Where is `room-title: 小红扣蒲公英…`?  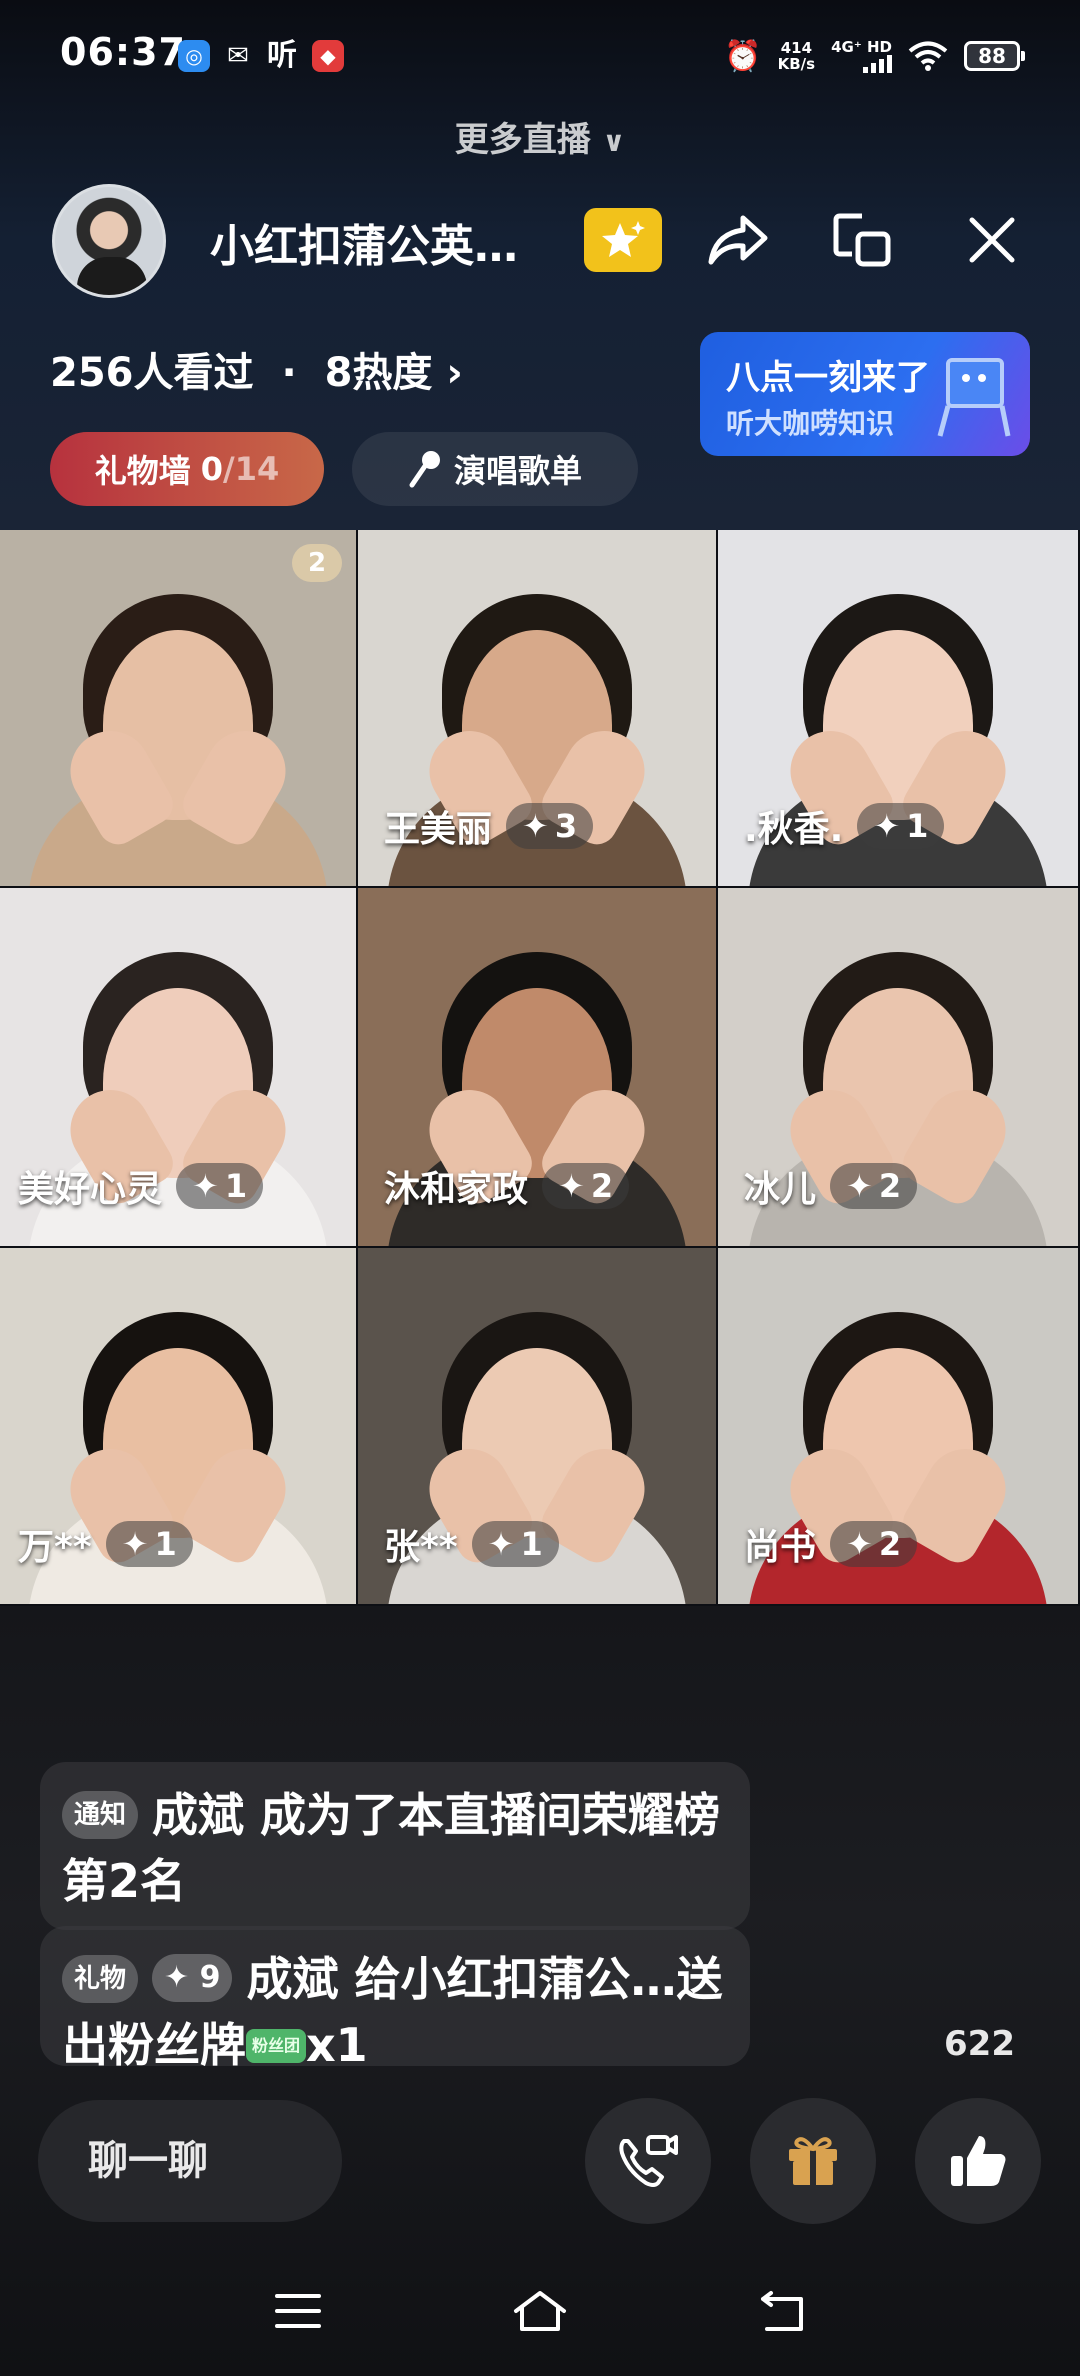 room-title: 小红扣蒲公英… is located at coordinates (380, 242).